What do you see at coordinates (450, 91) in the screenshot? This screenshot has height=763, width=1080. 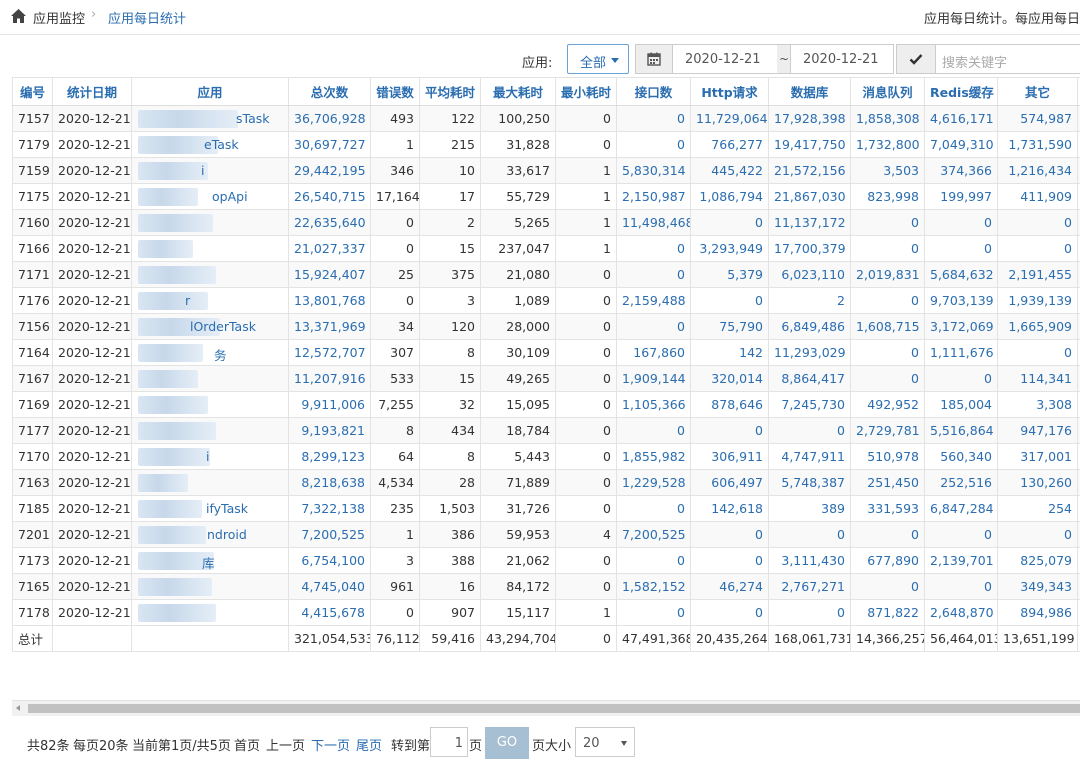 I see `col-header-avg: 平均耗时` at bounding box center [450, 91].